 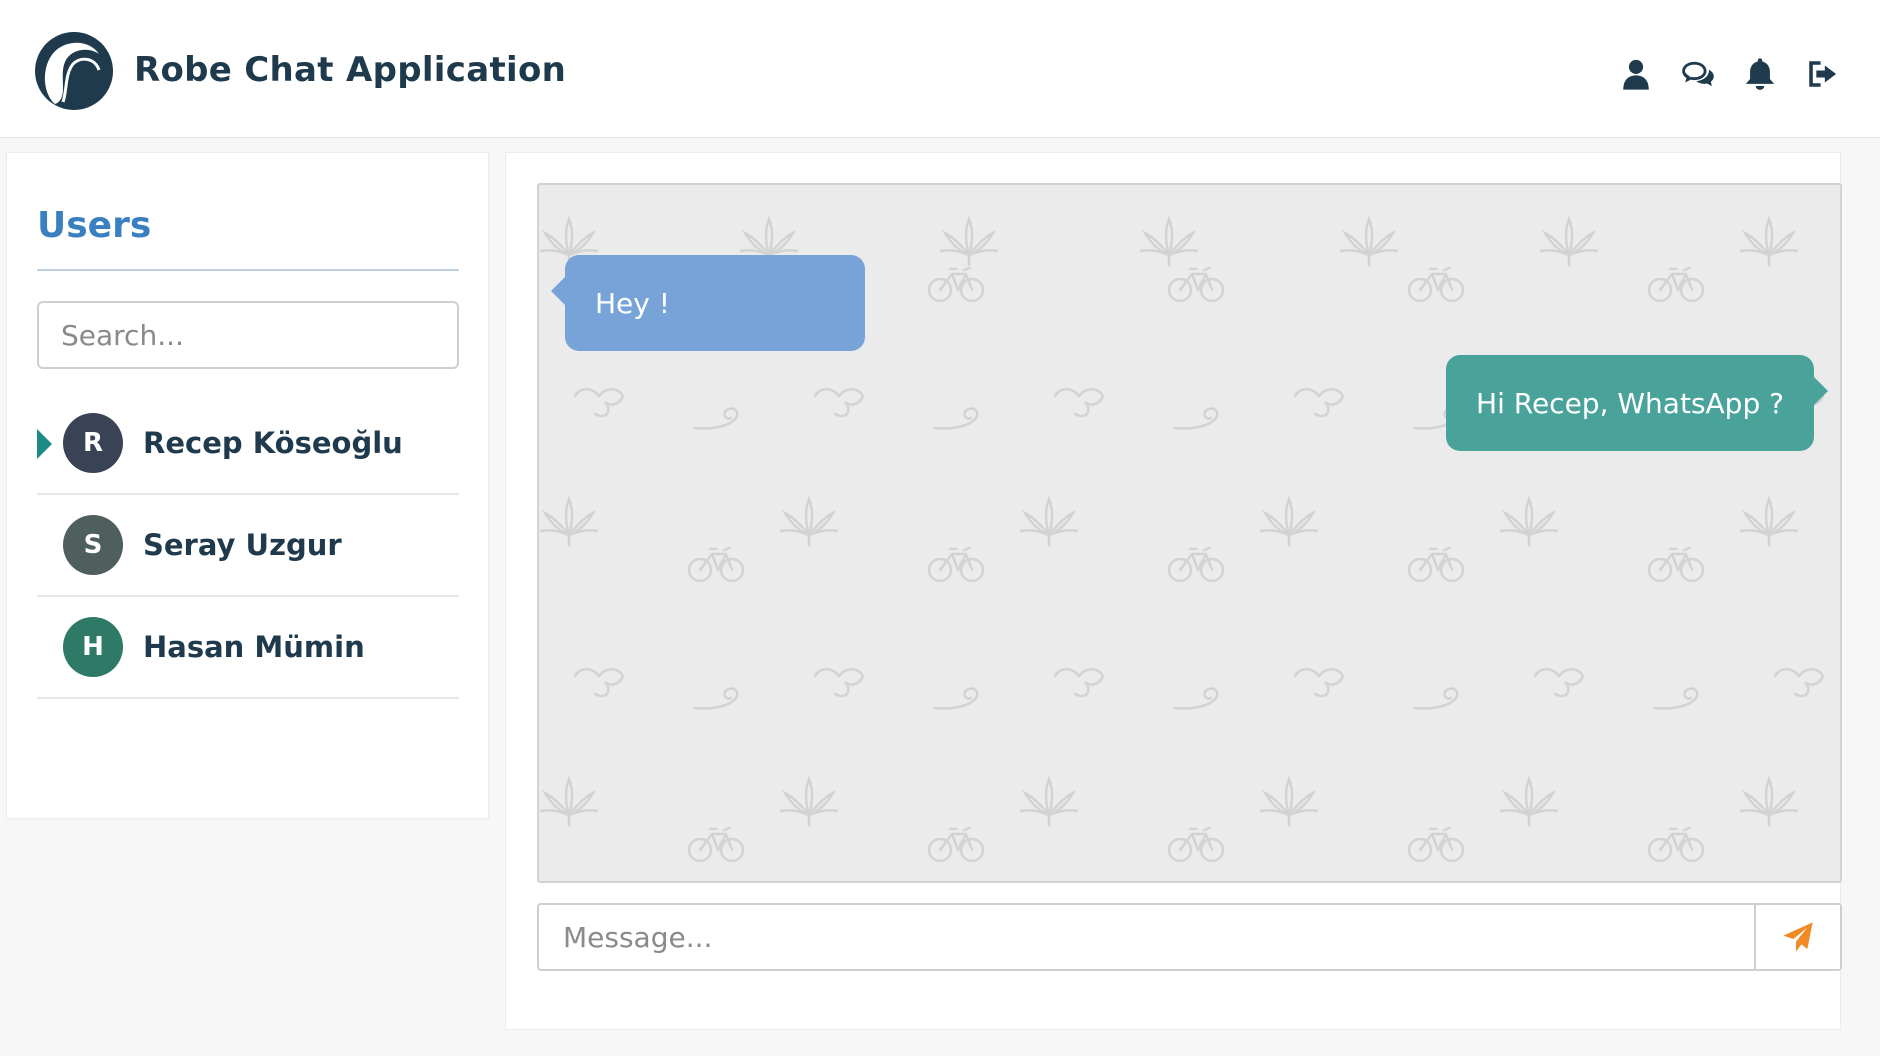 What do you see at coordinates (273, 443) in the screenshot?
I see `user-name: Recep Köseoğlu` at bounding box center [273, 443].